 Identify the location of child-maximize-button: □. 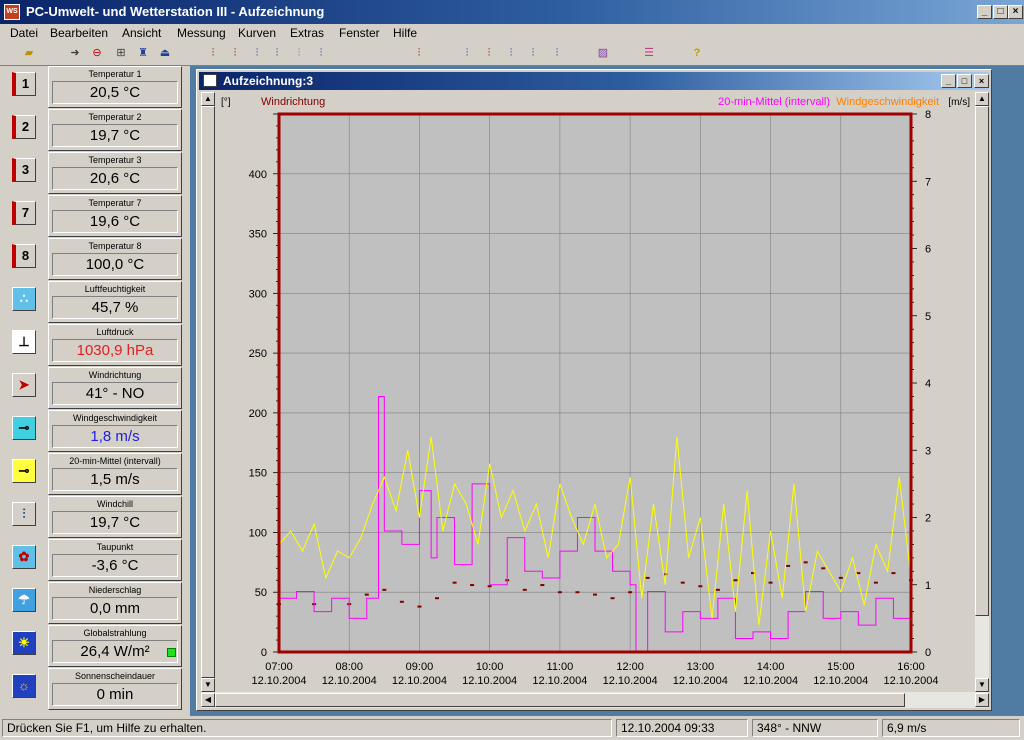
(964, 81).